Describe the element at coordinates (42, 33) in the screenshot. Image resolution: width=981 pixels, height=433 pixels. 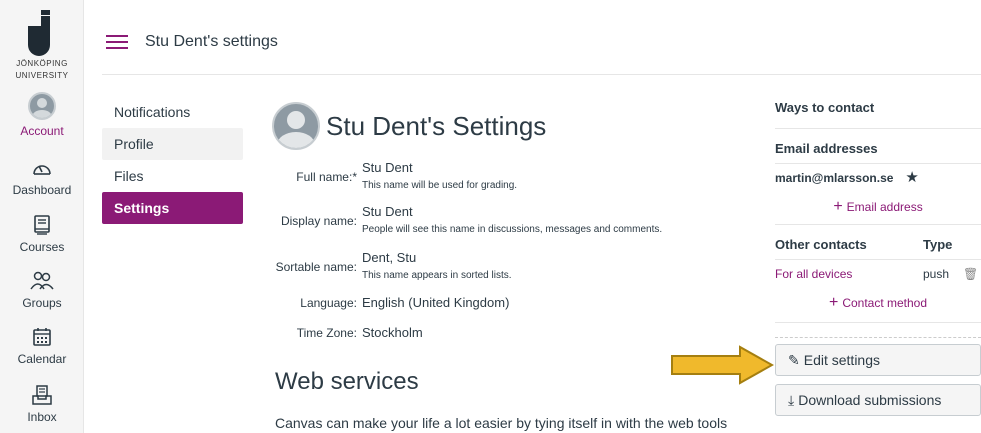
I see `university-logo-mark` at that location.